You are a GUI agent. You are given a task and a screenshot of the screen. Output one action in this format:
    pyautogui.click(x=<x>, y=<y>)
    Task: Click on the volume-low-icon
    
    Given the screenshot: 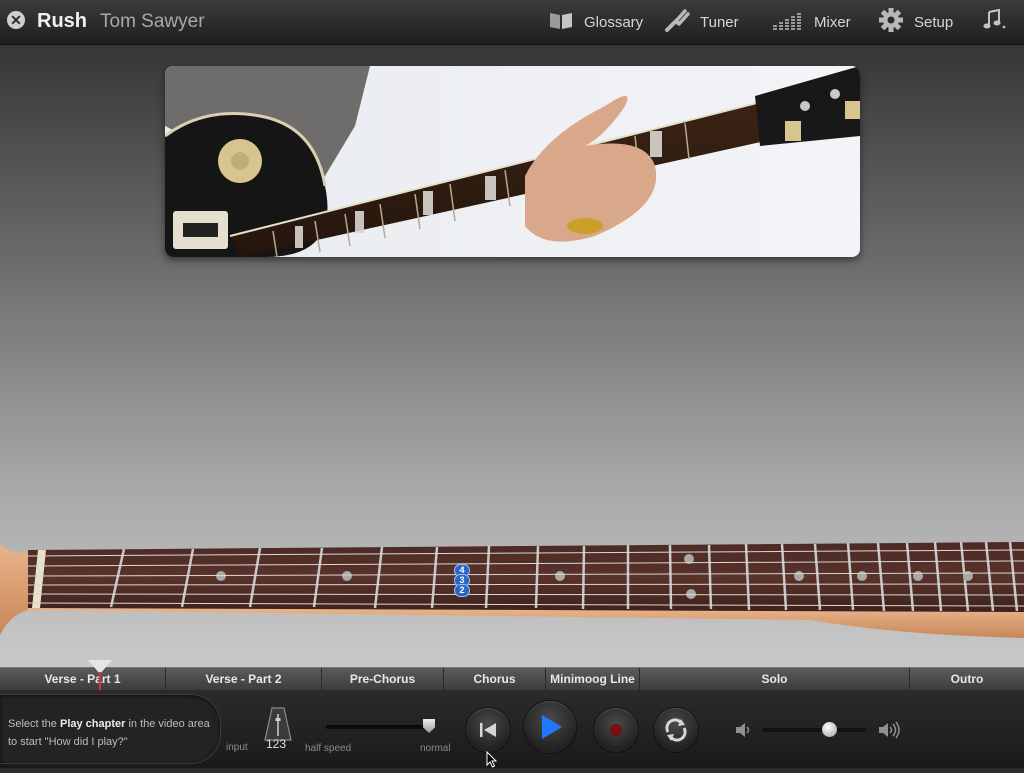 What is the action you would take?
    pyautogui.click(x=743, y=732)
    